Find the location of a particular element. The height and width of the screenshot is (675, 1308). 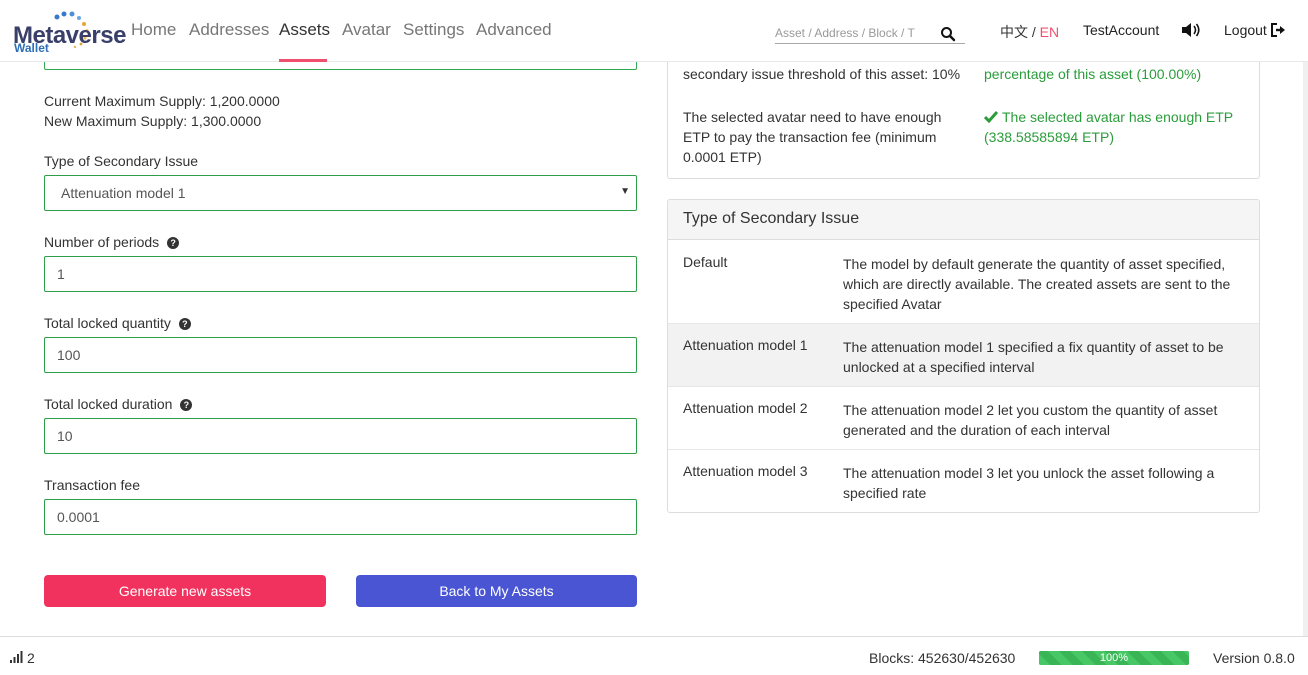

nav-addresses: Addresses is located at coordinates (229, 30).